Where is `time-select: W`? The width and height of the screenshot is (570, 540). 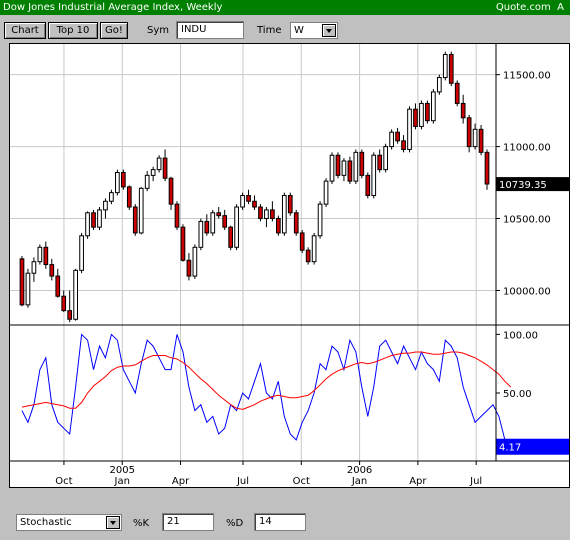 time-select: W is located at coordinates (314, 30).